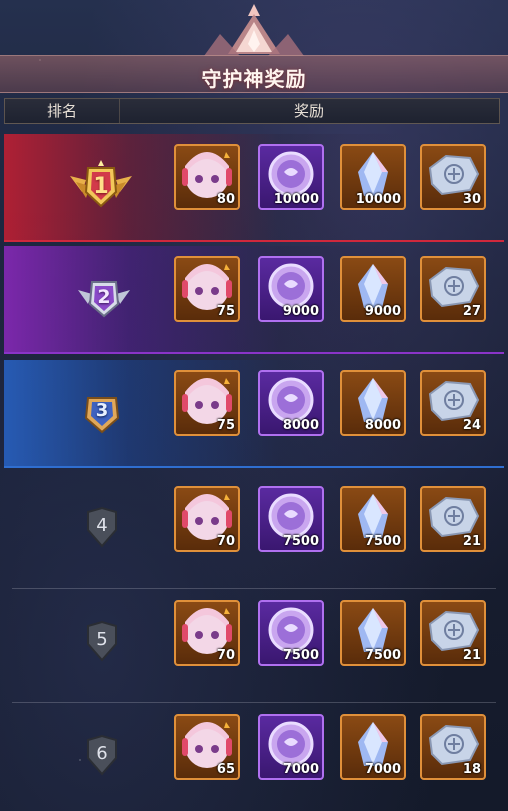  I want to click on reward-item-coin: 10000, so click(291, 177).